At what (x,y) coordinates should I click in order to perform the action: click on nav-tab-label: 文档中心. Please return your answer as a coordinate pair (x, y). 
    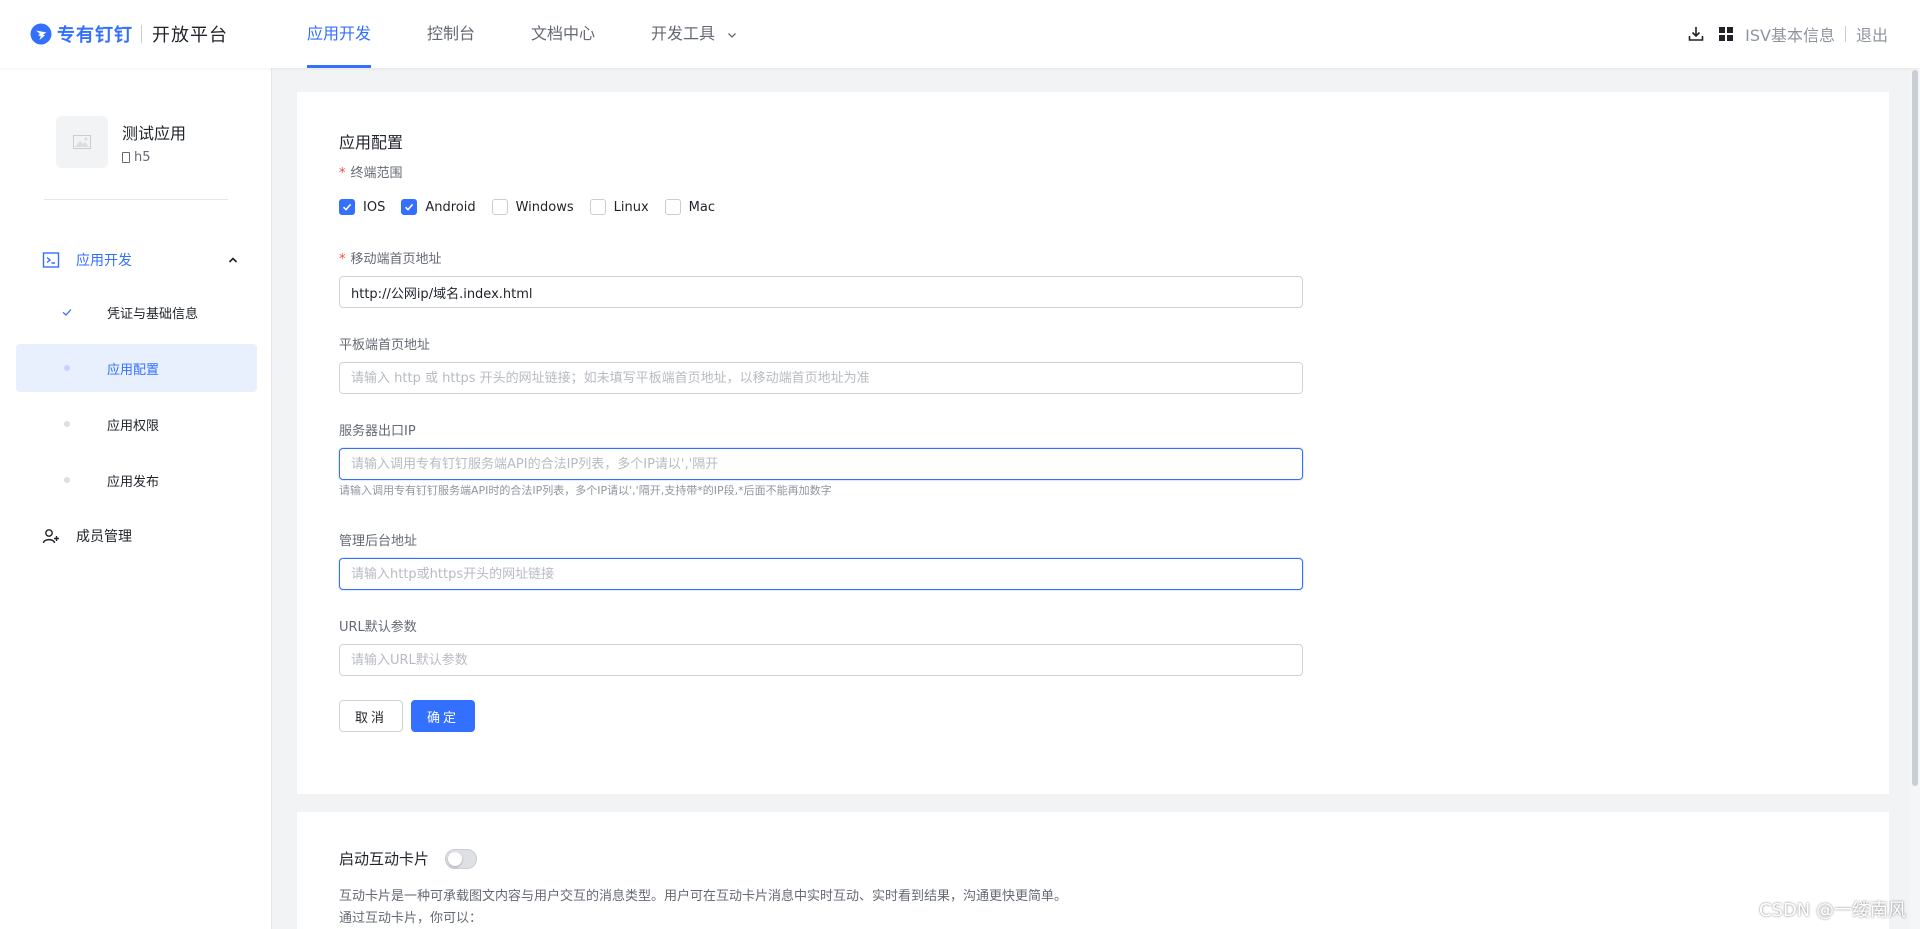
    Looking at the image, I should click on (563, 33).